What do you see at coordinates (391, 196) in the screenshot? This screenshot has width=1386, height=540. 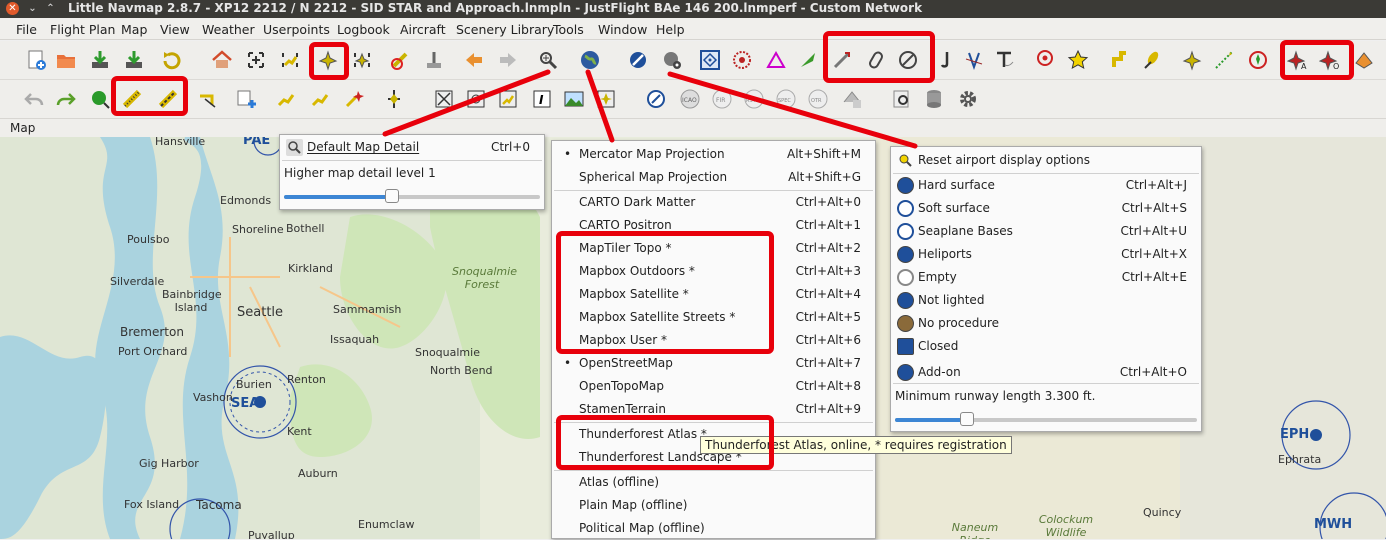 I see `map-detail-slider-handle` at bounding box center [391, 196].